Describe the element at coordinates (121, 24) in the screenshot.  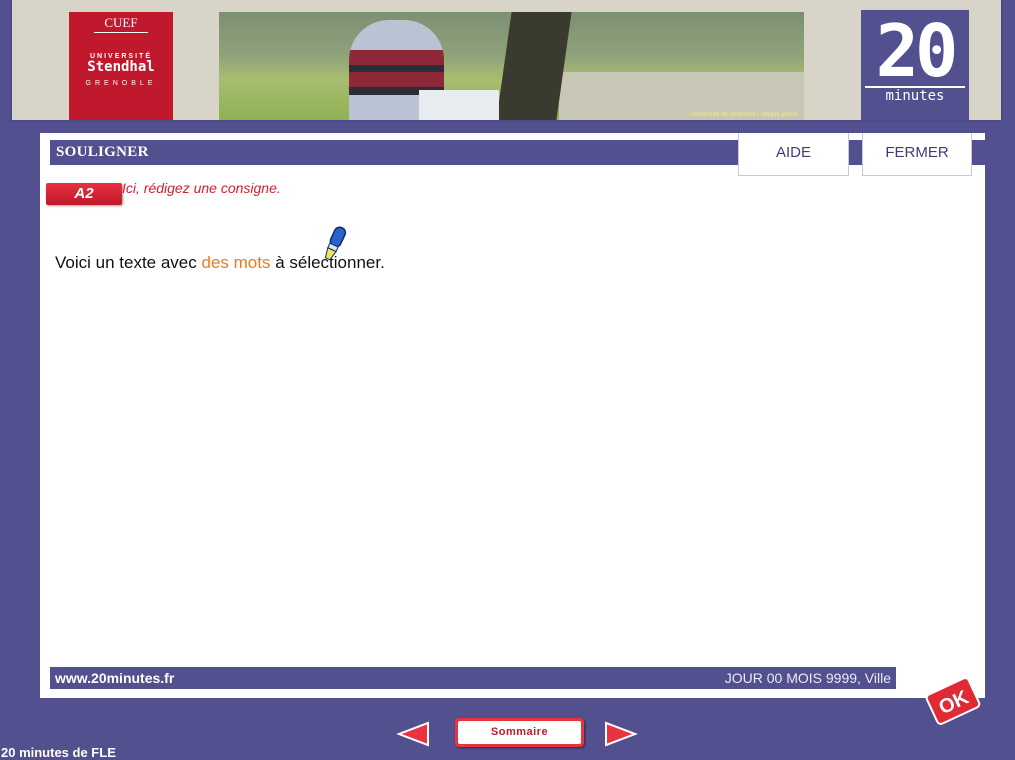
I see `cuef-label: CUEF` at that location.